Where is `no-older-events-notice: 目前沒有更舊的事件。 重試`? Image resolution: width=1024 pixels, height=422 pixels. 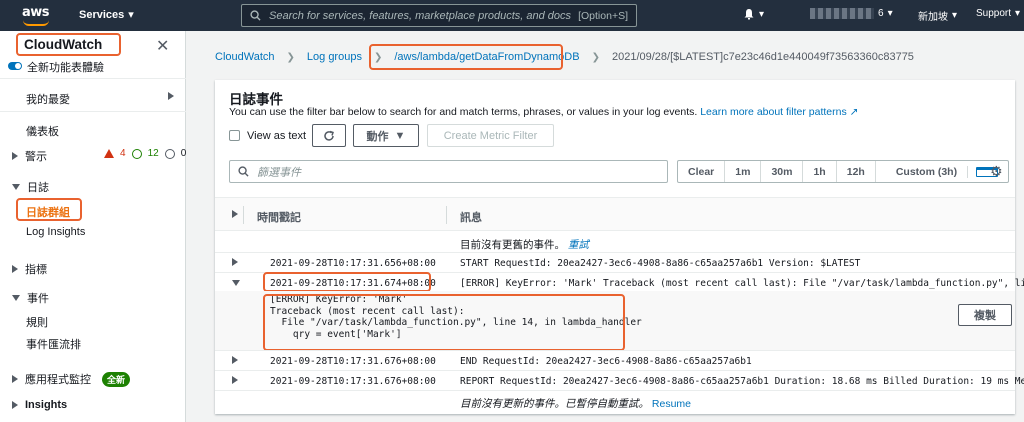
no-older-events-notice: 目前沒有更舊的事件。 重試 is located at coordinates (524, 244).